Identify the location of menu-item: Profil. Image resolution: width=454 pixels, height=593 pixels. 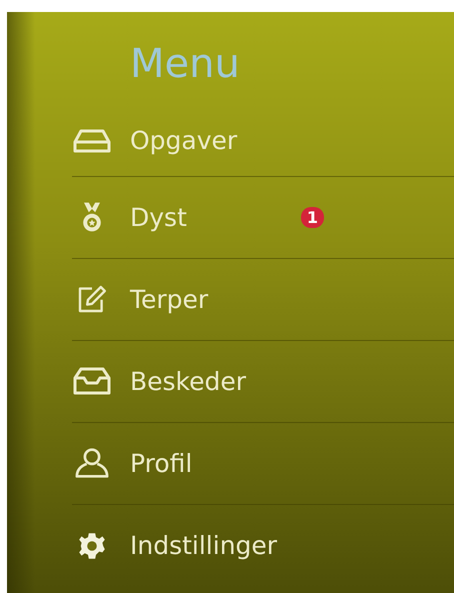
(263, 463).